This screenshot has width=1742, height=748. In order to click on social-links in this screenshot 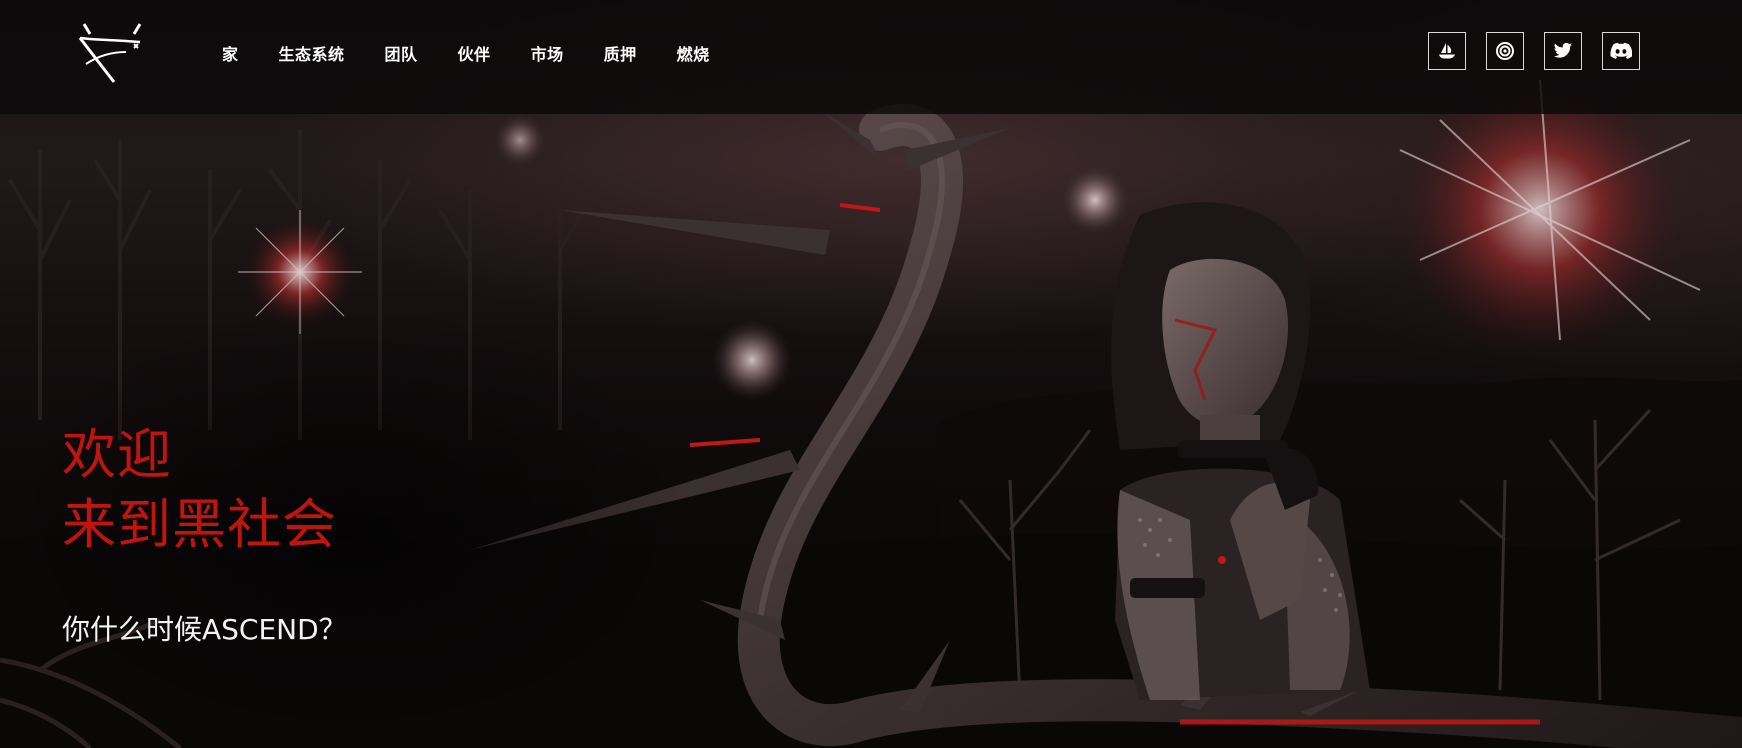, I will do `click(1534, 51)`.